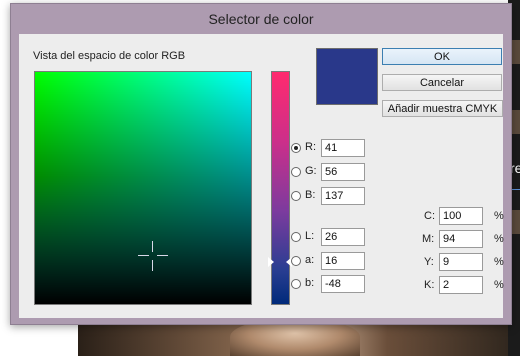  Describe the element at coordinates (461, 239) in the screenshot. I see `m-input: 94` at that location.